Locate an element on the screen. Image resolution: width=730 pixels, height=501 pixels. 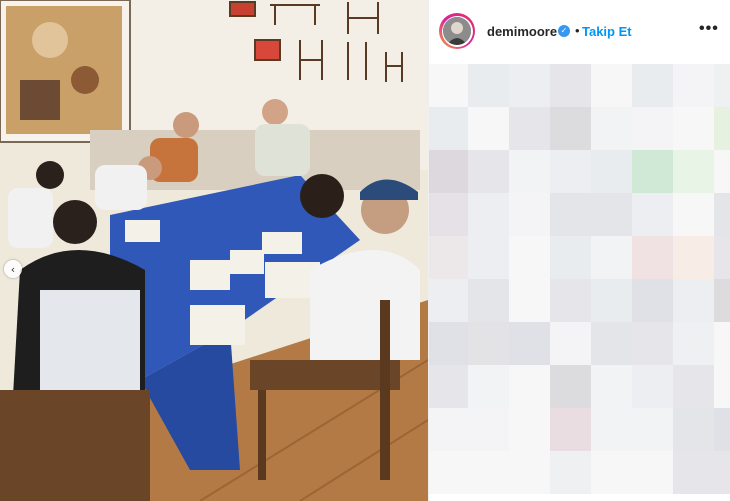
carousel-prev-button: ‹ is located at coordinates (13, 269).